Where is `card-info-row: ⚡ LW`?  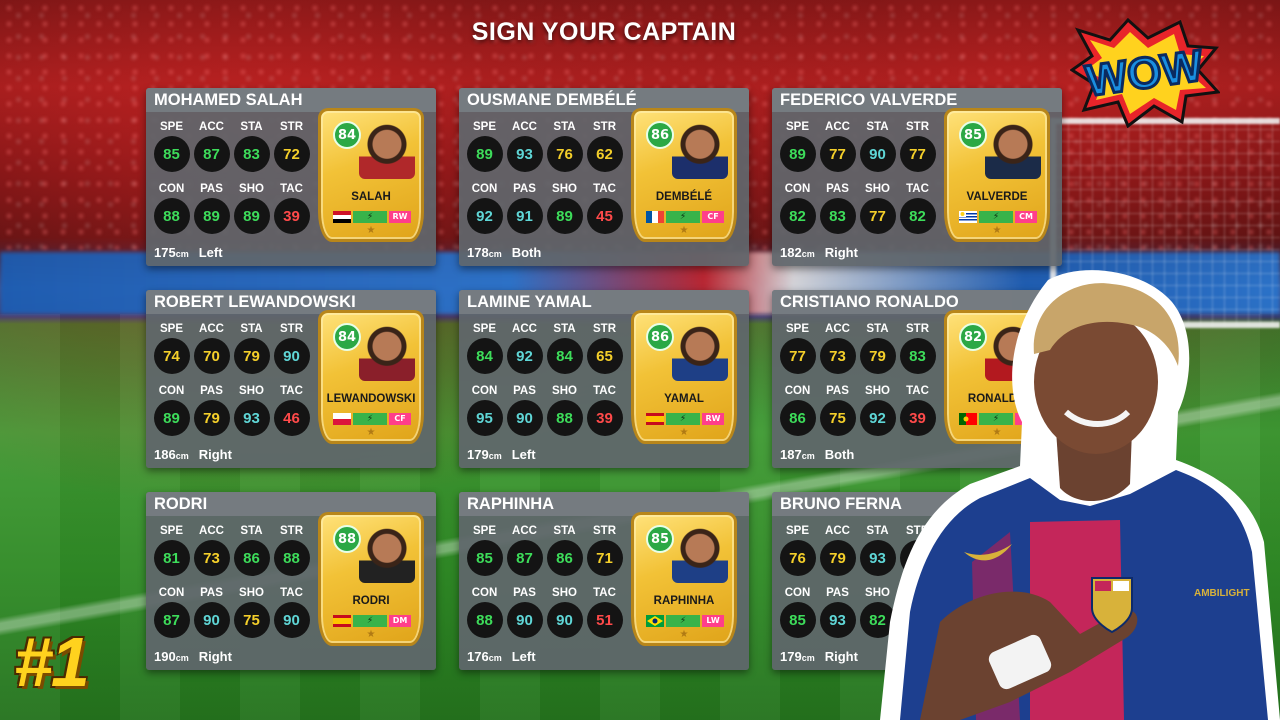 card-info-row: ⚡ LW is located at coordinates (685, 620).